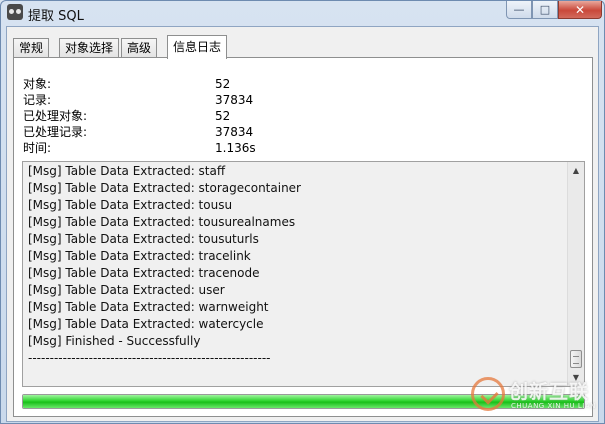 This screenshot has width=605, height=424. I want to click on minimize-icon: —, so click(519, 9).